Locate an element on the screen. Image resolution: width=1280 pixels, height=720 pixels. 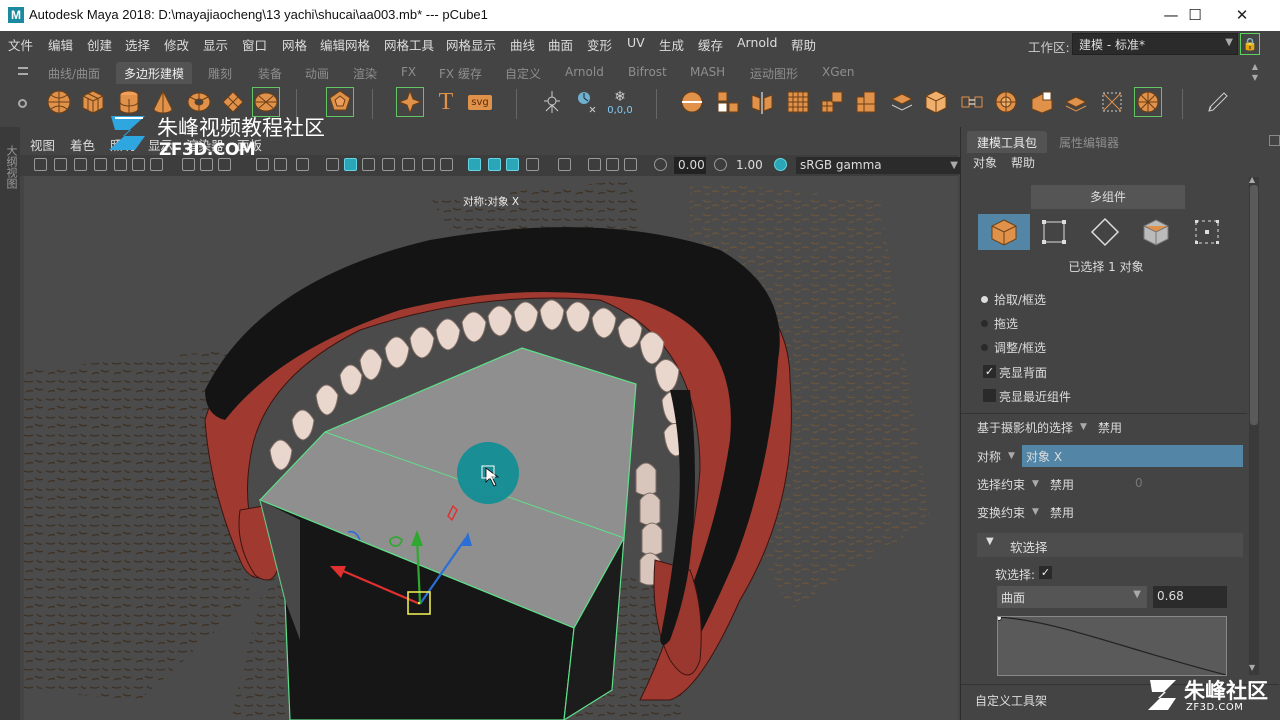
shelf-tab-bifrost: Bifrost is located at coordinates (647, 73).